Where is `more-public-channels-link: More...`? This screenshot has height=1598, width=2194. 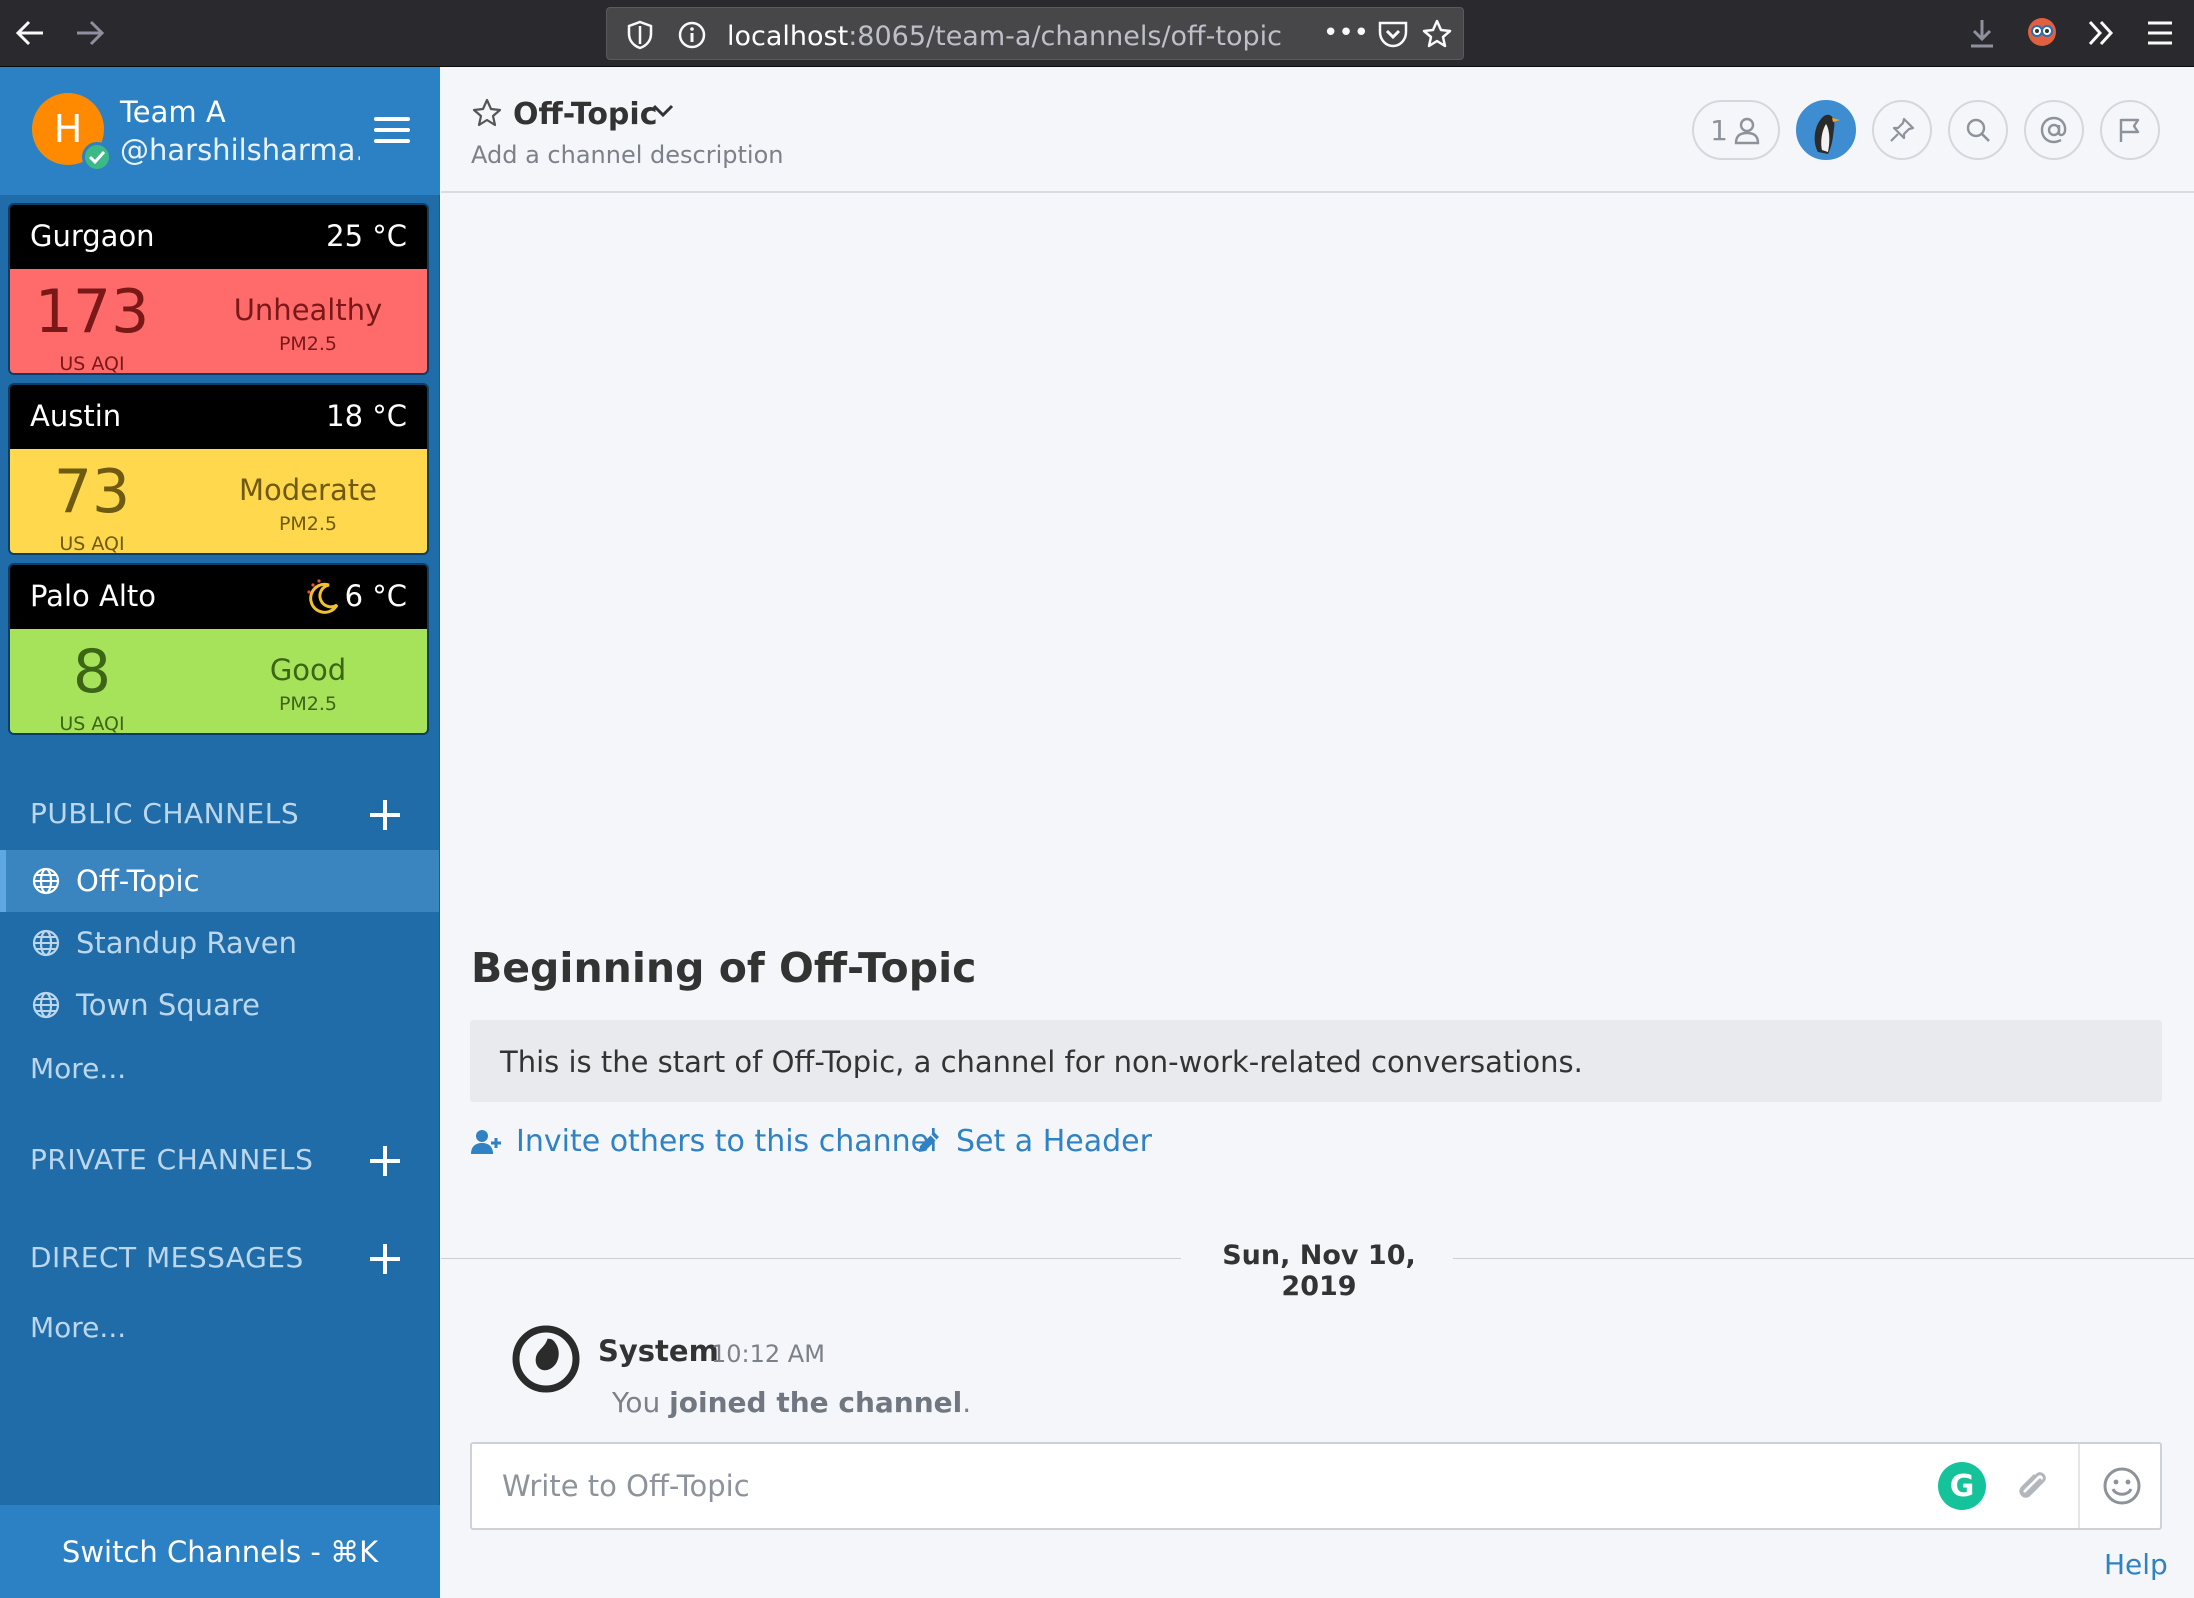 more-public-channels-link: More... is located at coordinates (78, 1068).